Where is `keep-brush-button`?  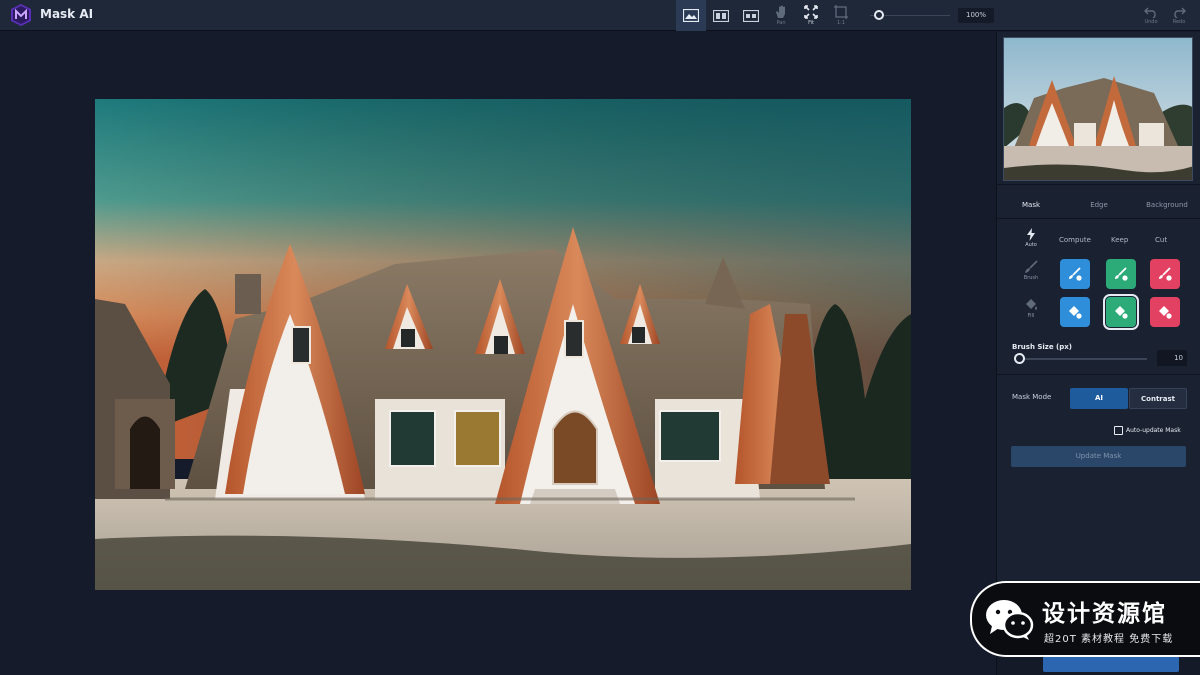 keep-brush-button is located at coordinates (1121, 274).